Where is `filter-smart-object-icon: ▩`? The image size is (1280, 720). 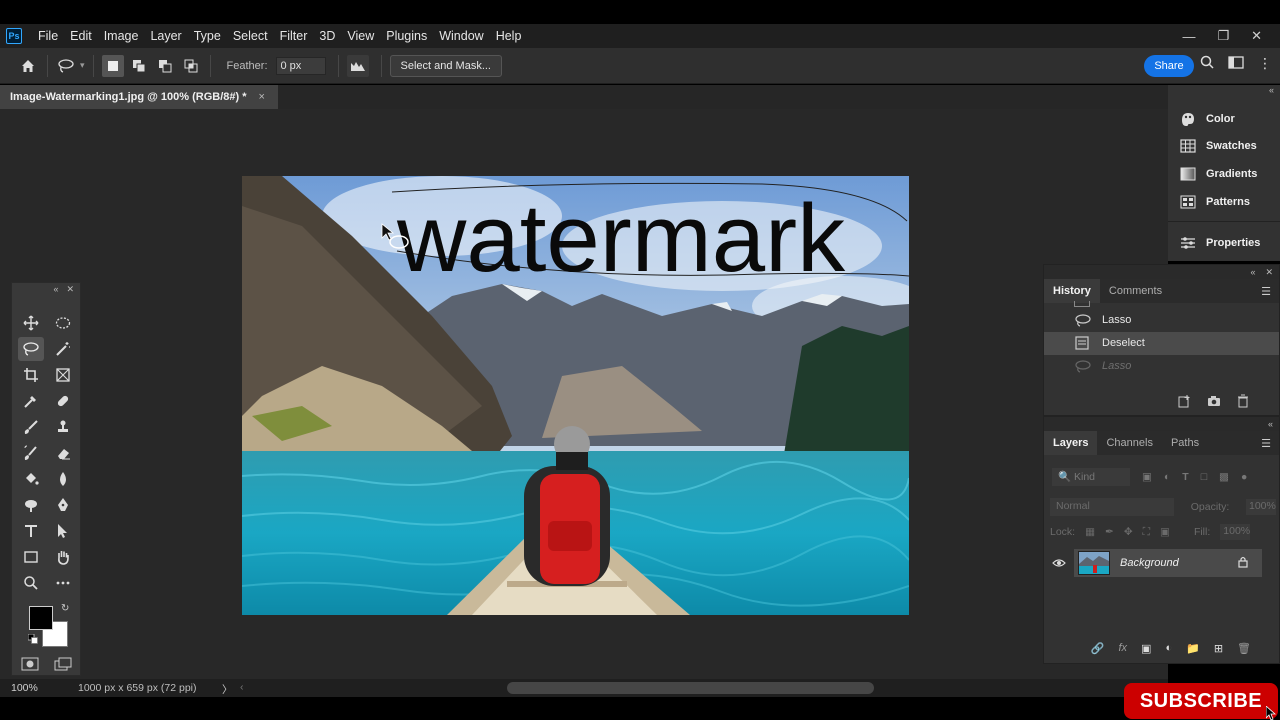 filter-smart-object-icon: ▩ is located at coordinates (1224, 477).